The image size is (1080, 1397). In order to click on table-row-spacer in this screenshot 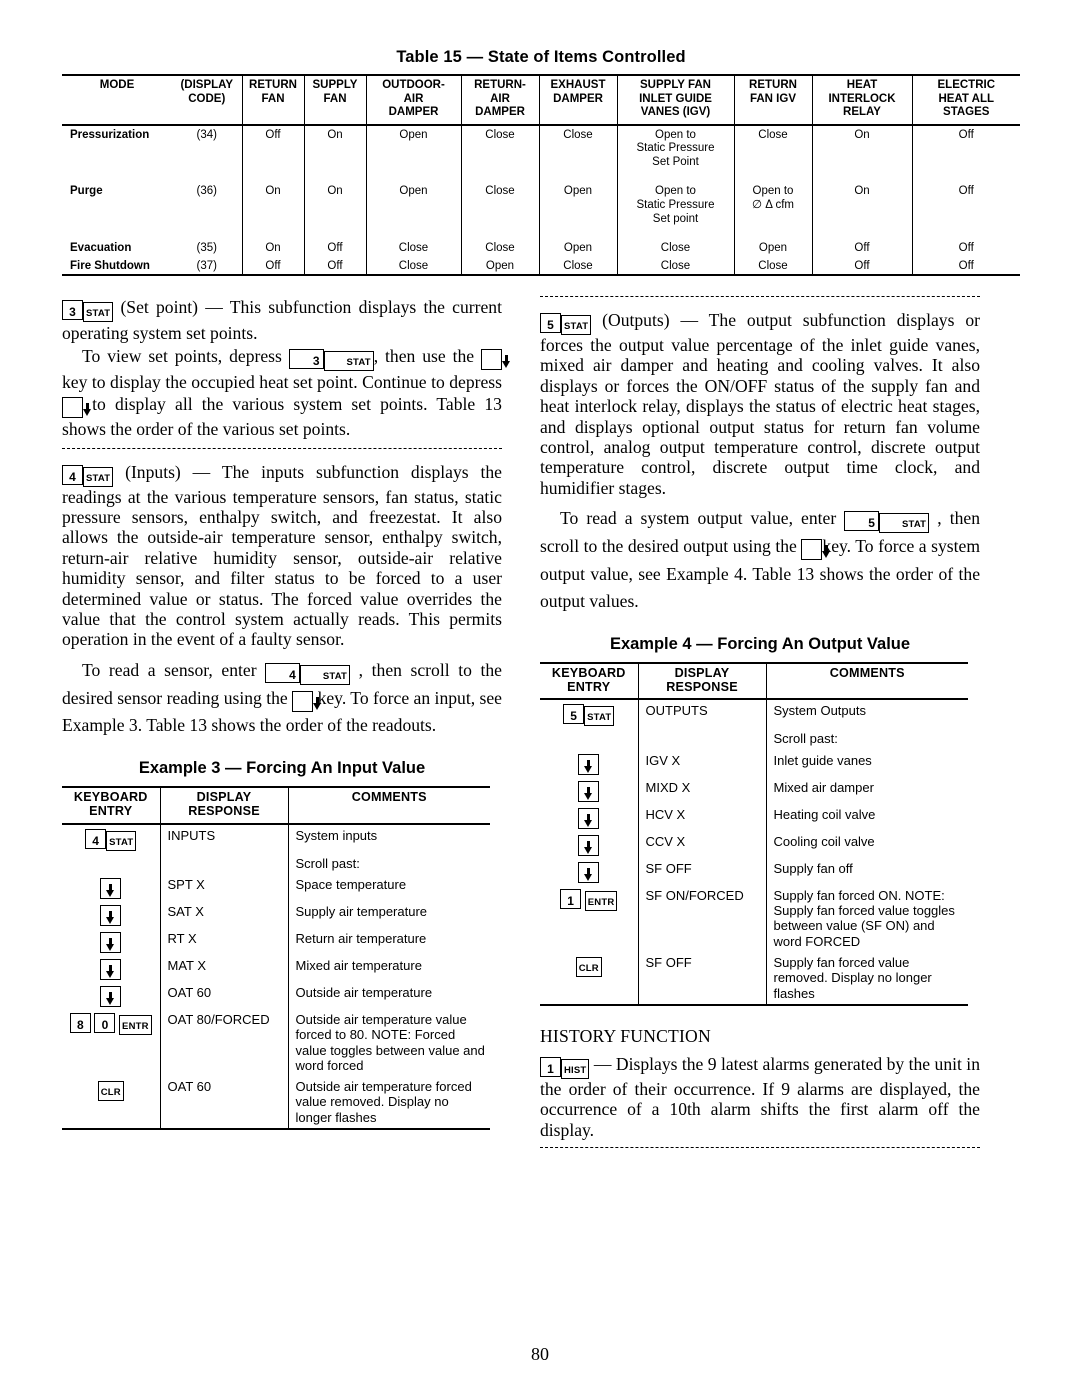, I will do `click(541, 233)`.